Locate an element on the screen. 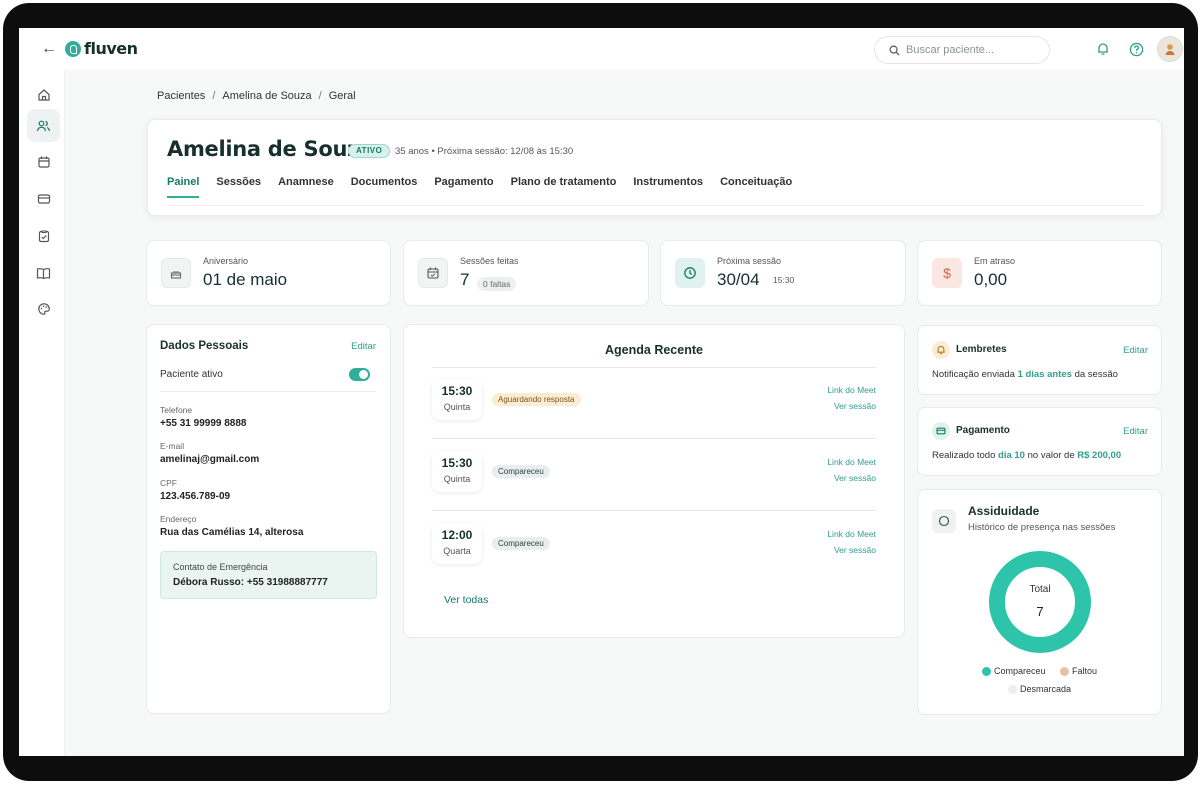 The height and width of the screenshot is (790, 1201). attendance-subtitle: Histórico de presença nas sessões is located at coordinates (1042, 527).